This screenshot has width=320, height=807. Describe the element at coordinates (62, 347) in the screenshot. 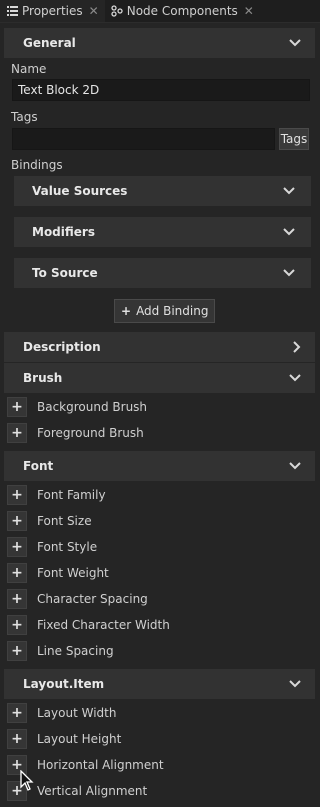

I see `section-description-title: Description` at that location.